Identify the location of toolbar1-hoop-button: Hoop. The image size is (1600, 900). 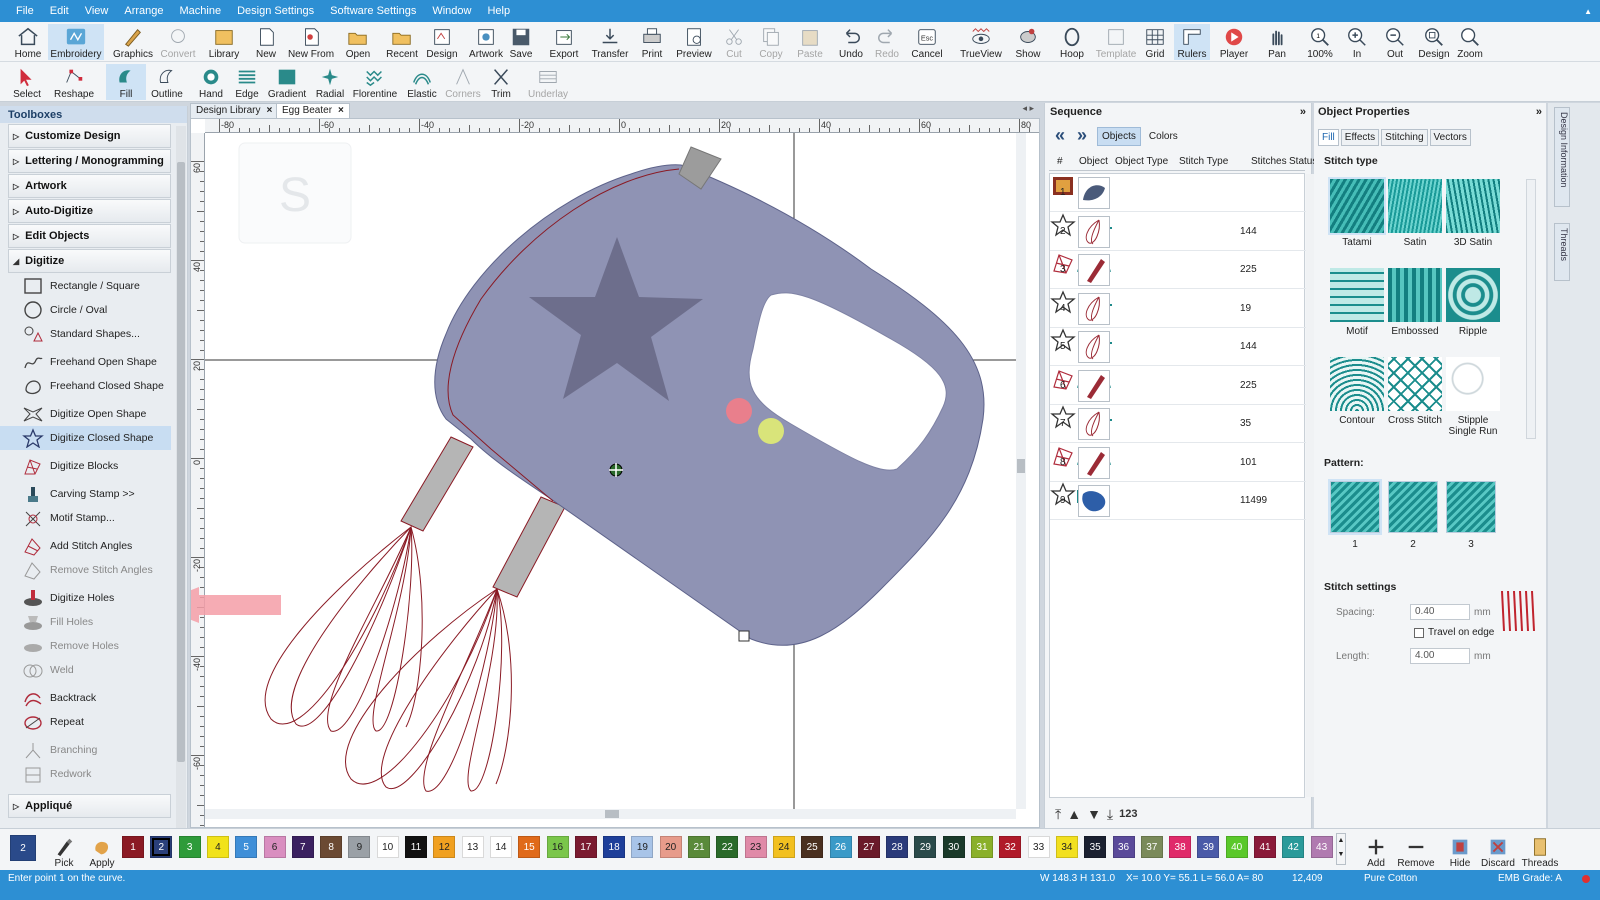
(1072, 42).